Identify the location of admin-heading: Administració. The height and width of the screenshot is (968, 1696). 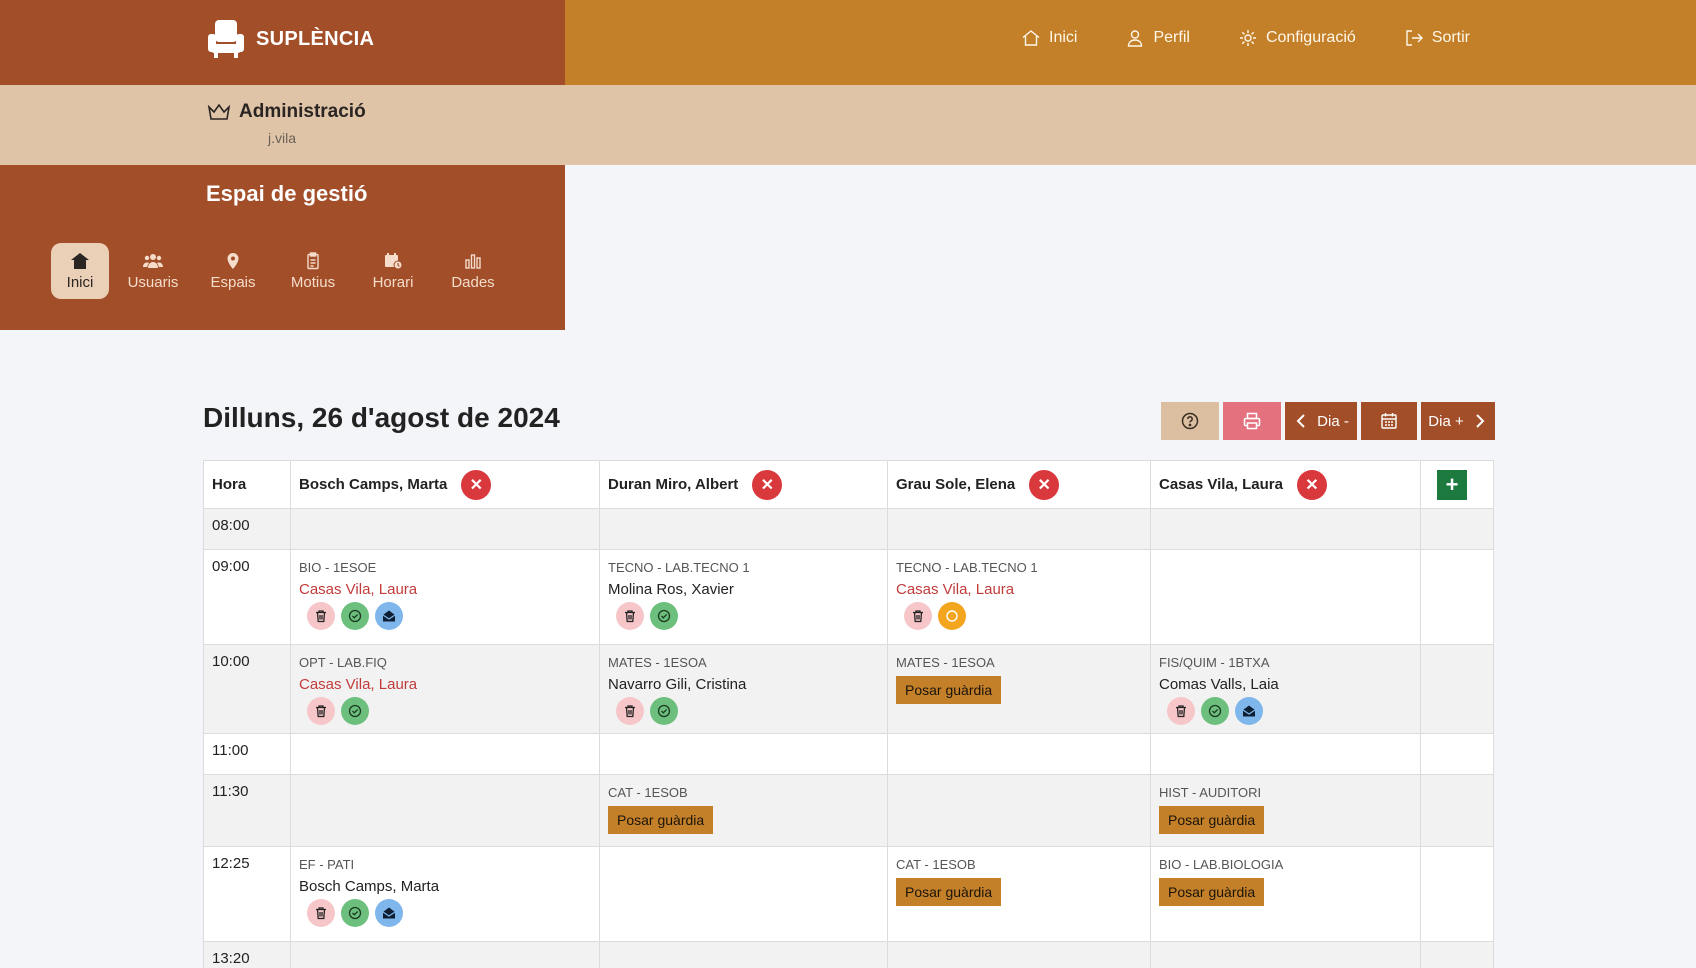
(286, 112).